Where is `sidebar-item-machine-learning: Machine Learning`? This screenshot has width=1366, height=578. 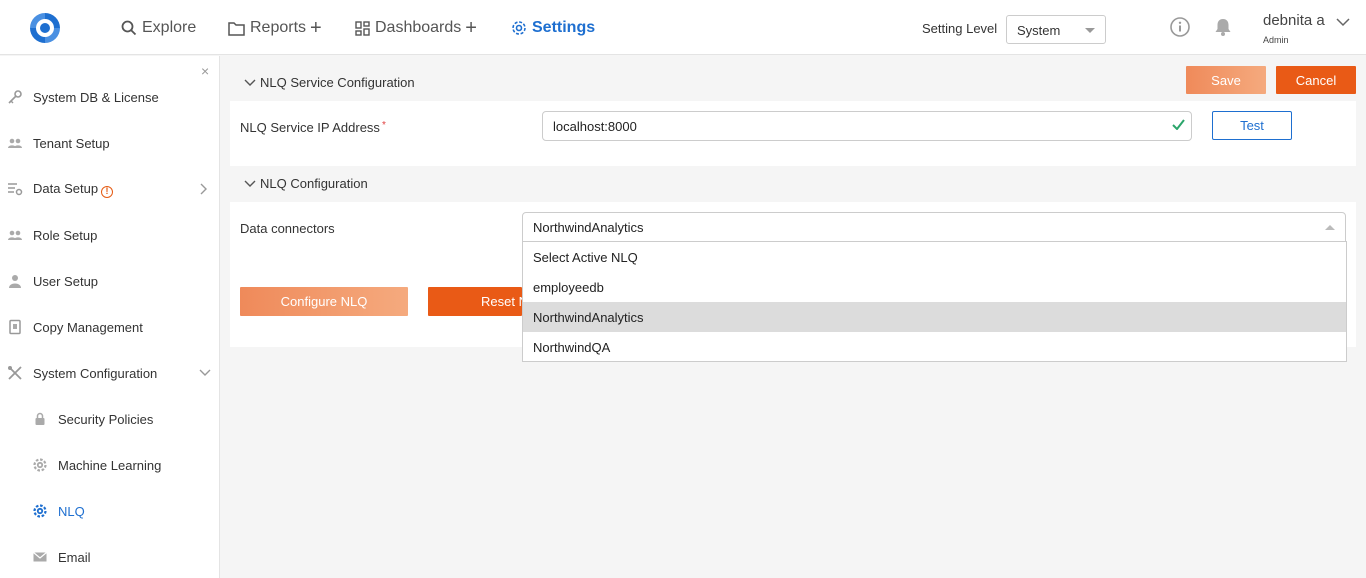
sidebar-item-machine-learning: Machine Learning is located at coordinates (109, 465).